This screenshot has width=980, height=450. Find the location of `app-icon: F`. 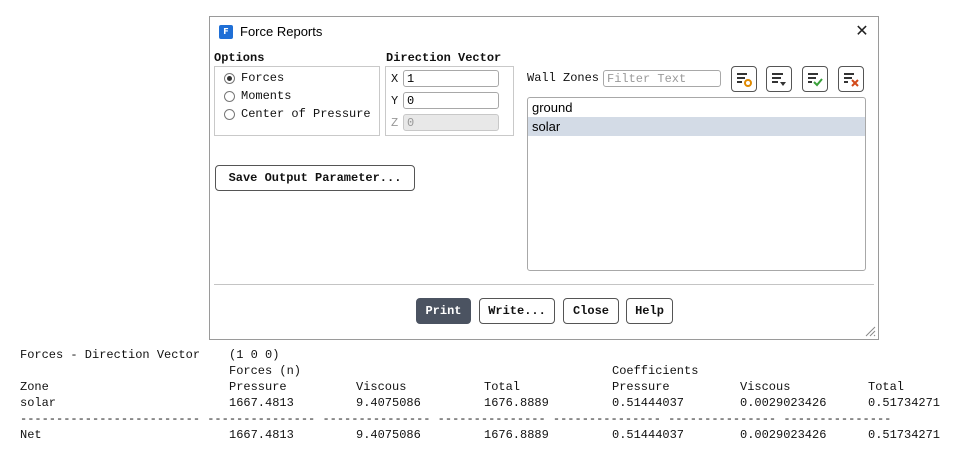

app-icon: F is located at coordinates (226, 32).